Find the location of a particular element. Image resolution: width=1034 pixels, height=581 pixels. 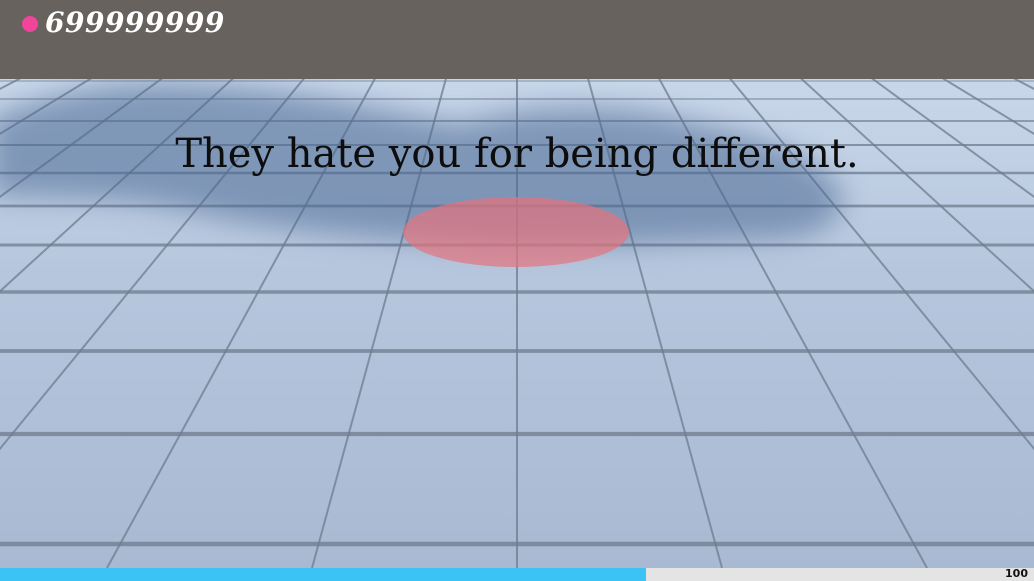

narrative-message: They hate you for being different. is located at coordinates (517, 154).